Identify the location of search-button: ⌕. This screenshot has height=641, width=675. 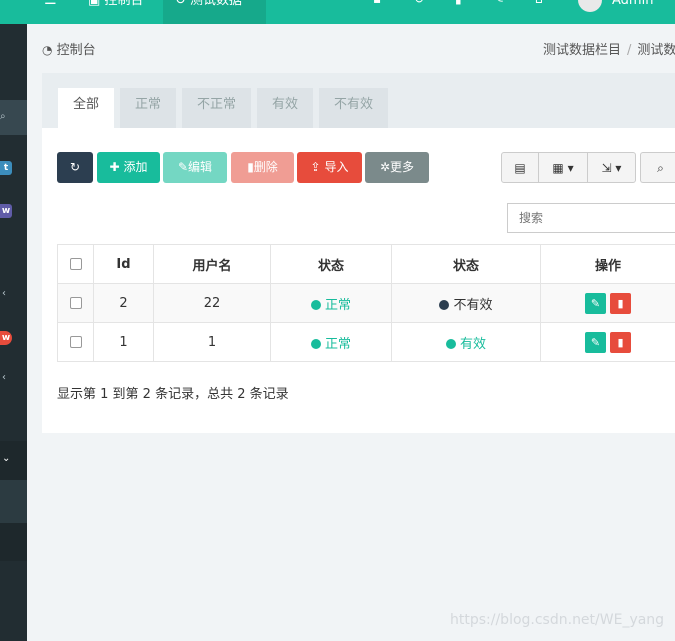
(657, 167).